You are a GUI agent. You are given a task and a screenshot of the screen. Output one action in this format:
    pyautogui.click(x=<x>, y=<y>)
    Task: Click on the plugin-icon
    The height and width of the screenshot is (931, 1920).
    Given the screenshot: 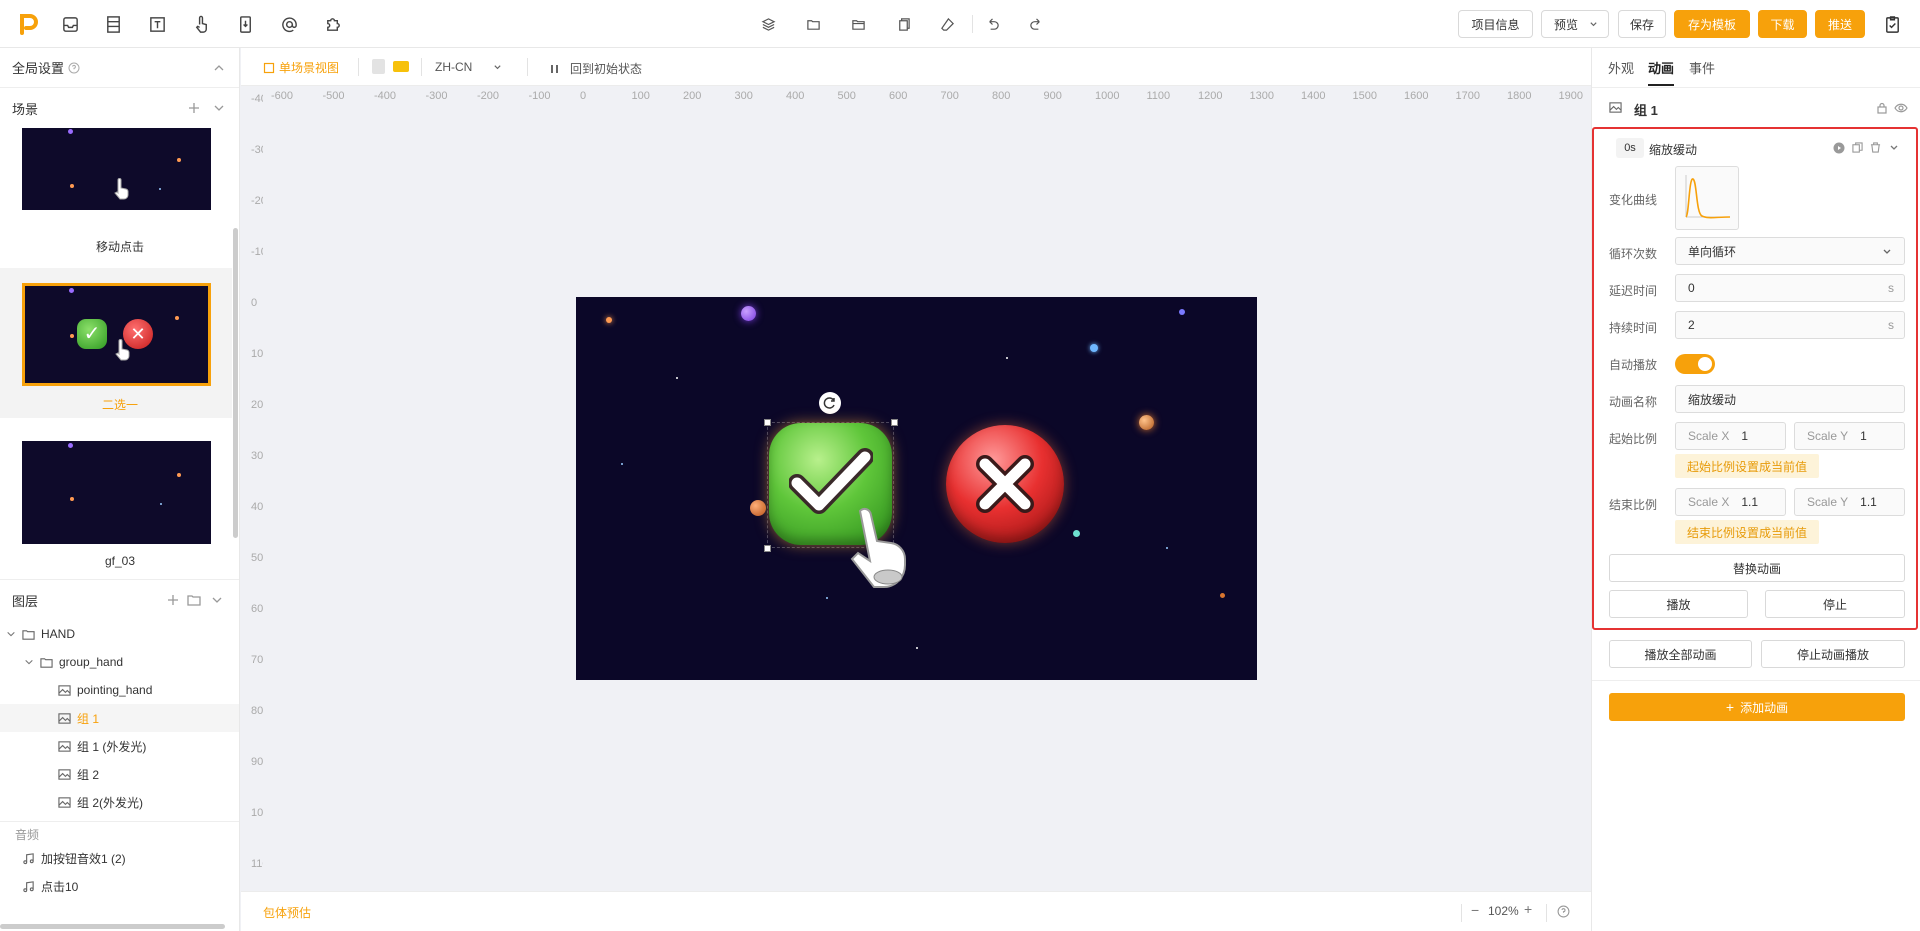 What is the action you would take?
    pyautogui.click(x=333, y=24)
    